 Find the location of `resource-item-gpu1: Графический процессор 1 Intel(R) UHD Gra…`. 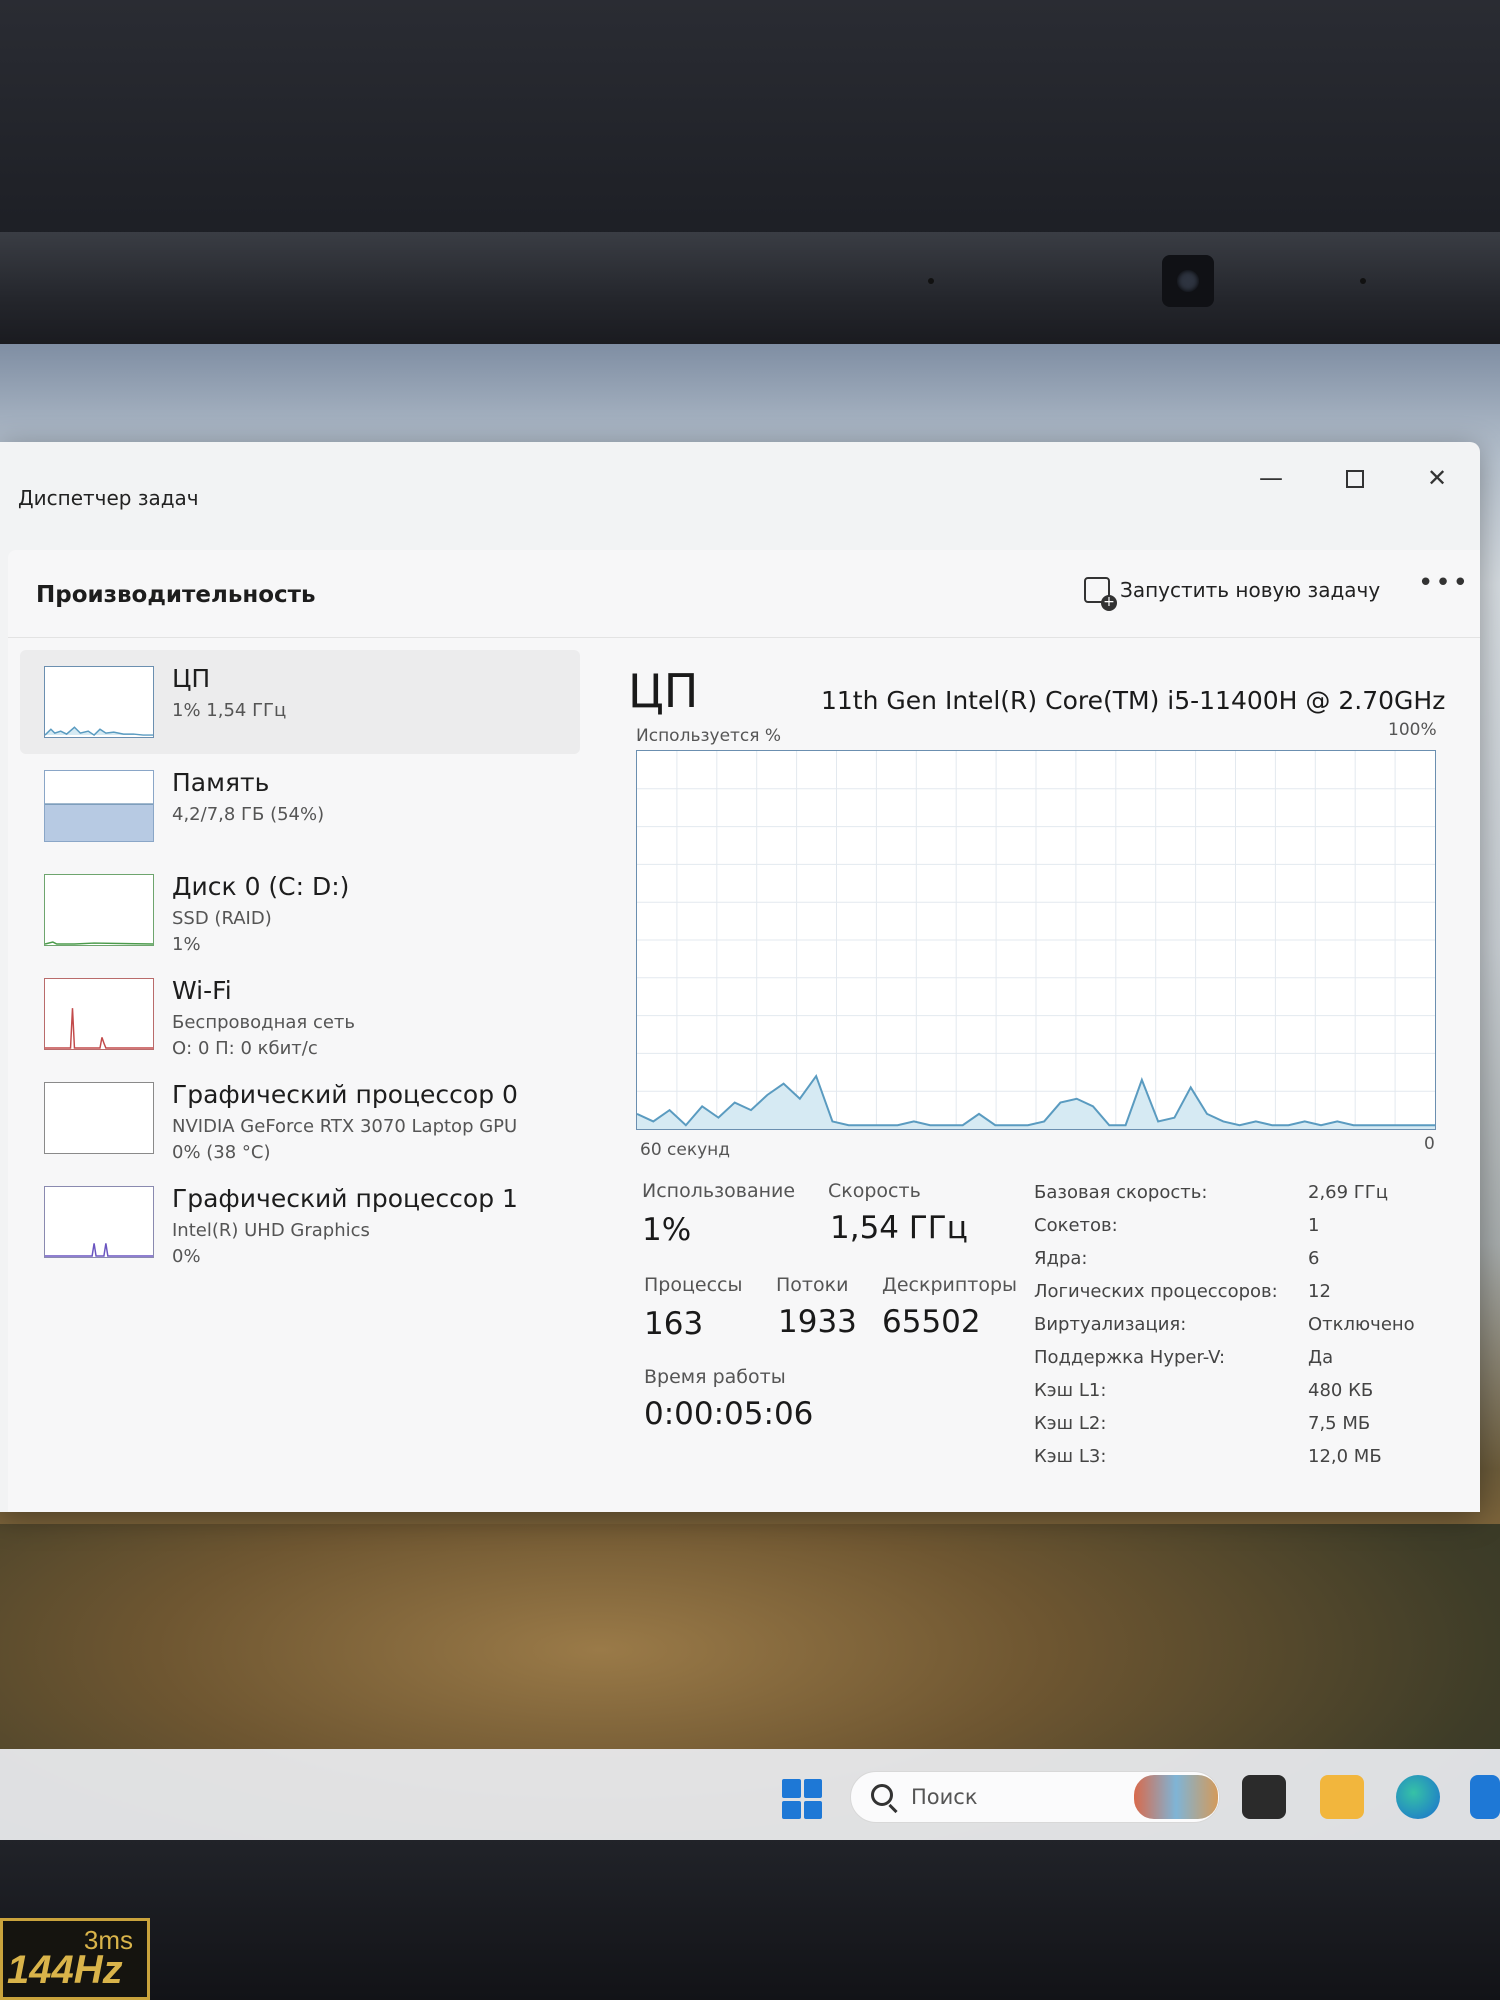

resource-item-gpu1: Графический процессор 1 Intel(R) UHD Gra… is located at coordinates (300, 1222).